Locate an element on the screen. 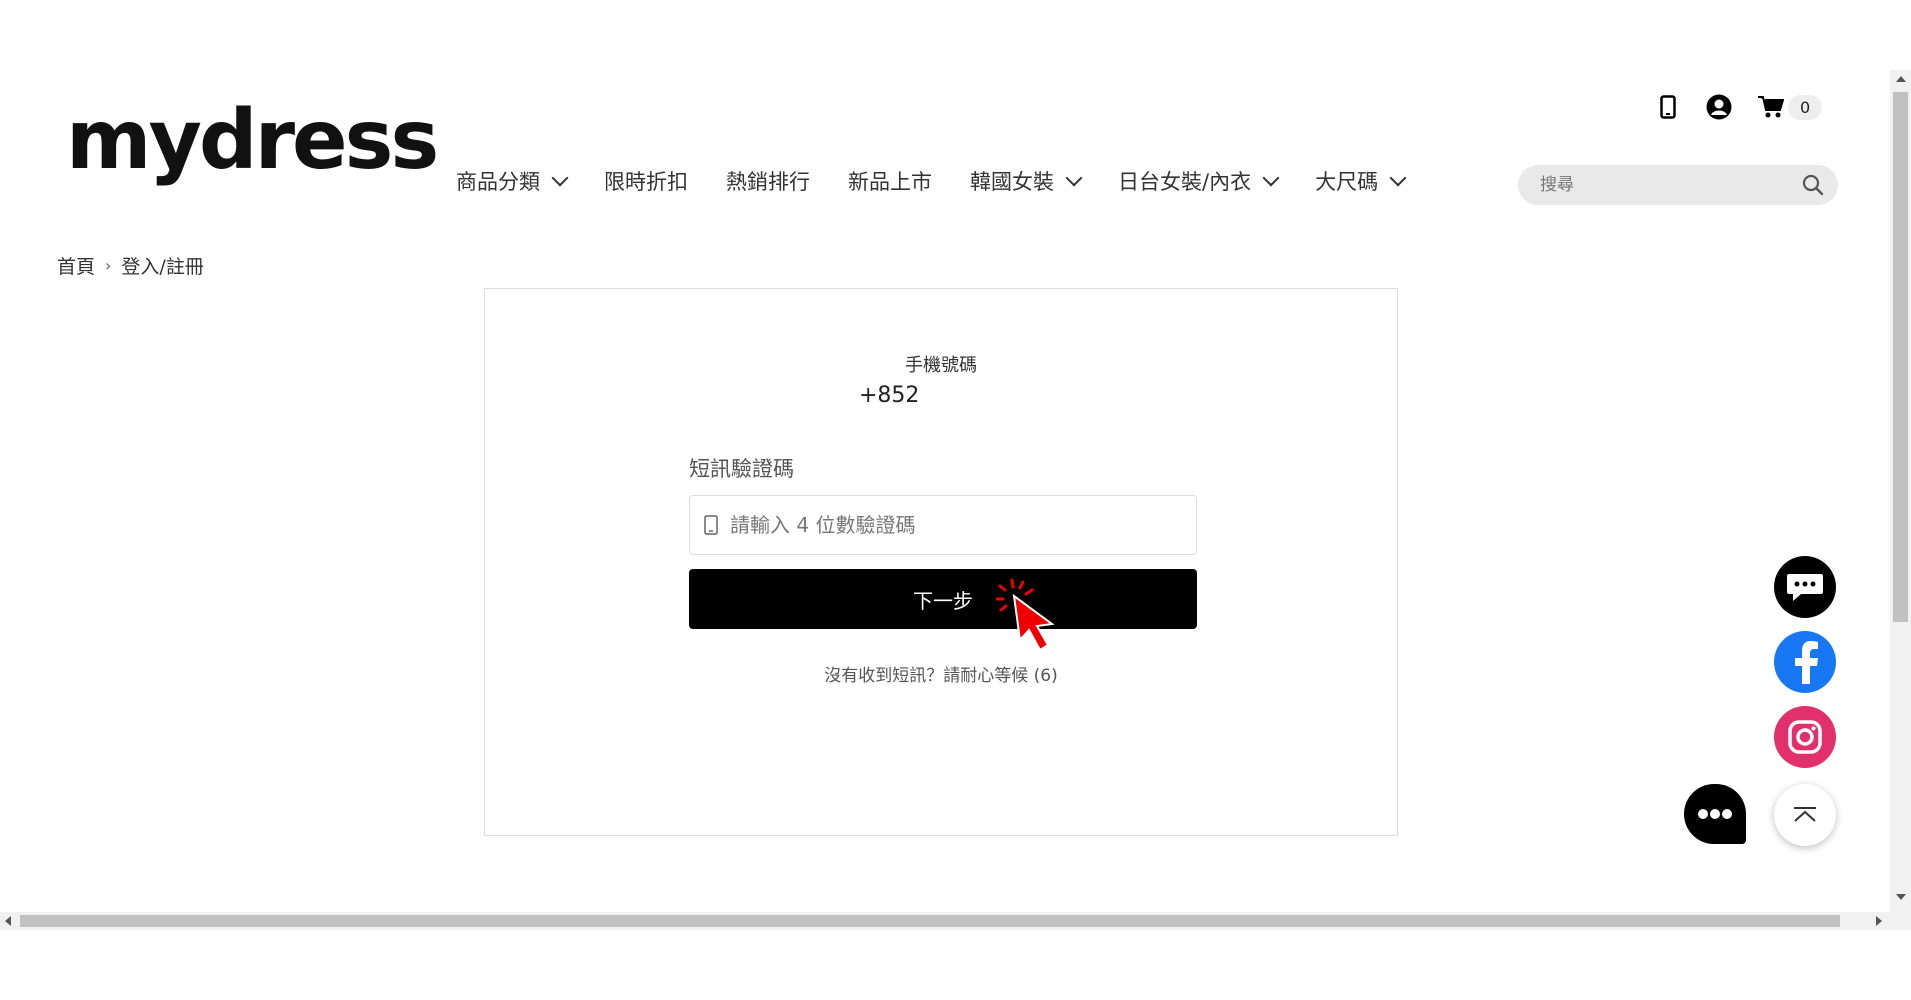 Image resolution: width=1911 pixels, height=1000 pixels. scroll-up-icon is located at coordinates (1901, 79).